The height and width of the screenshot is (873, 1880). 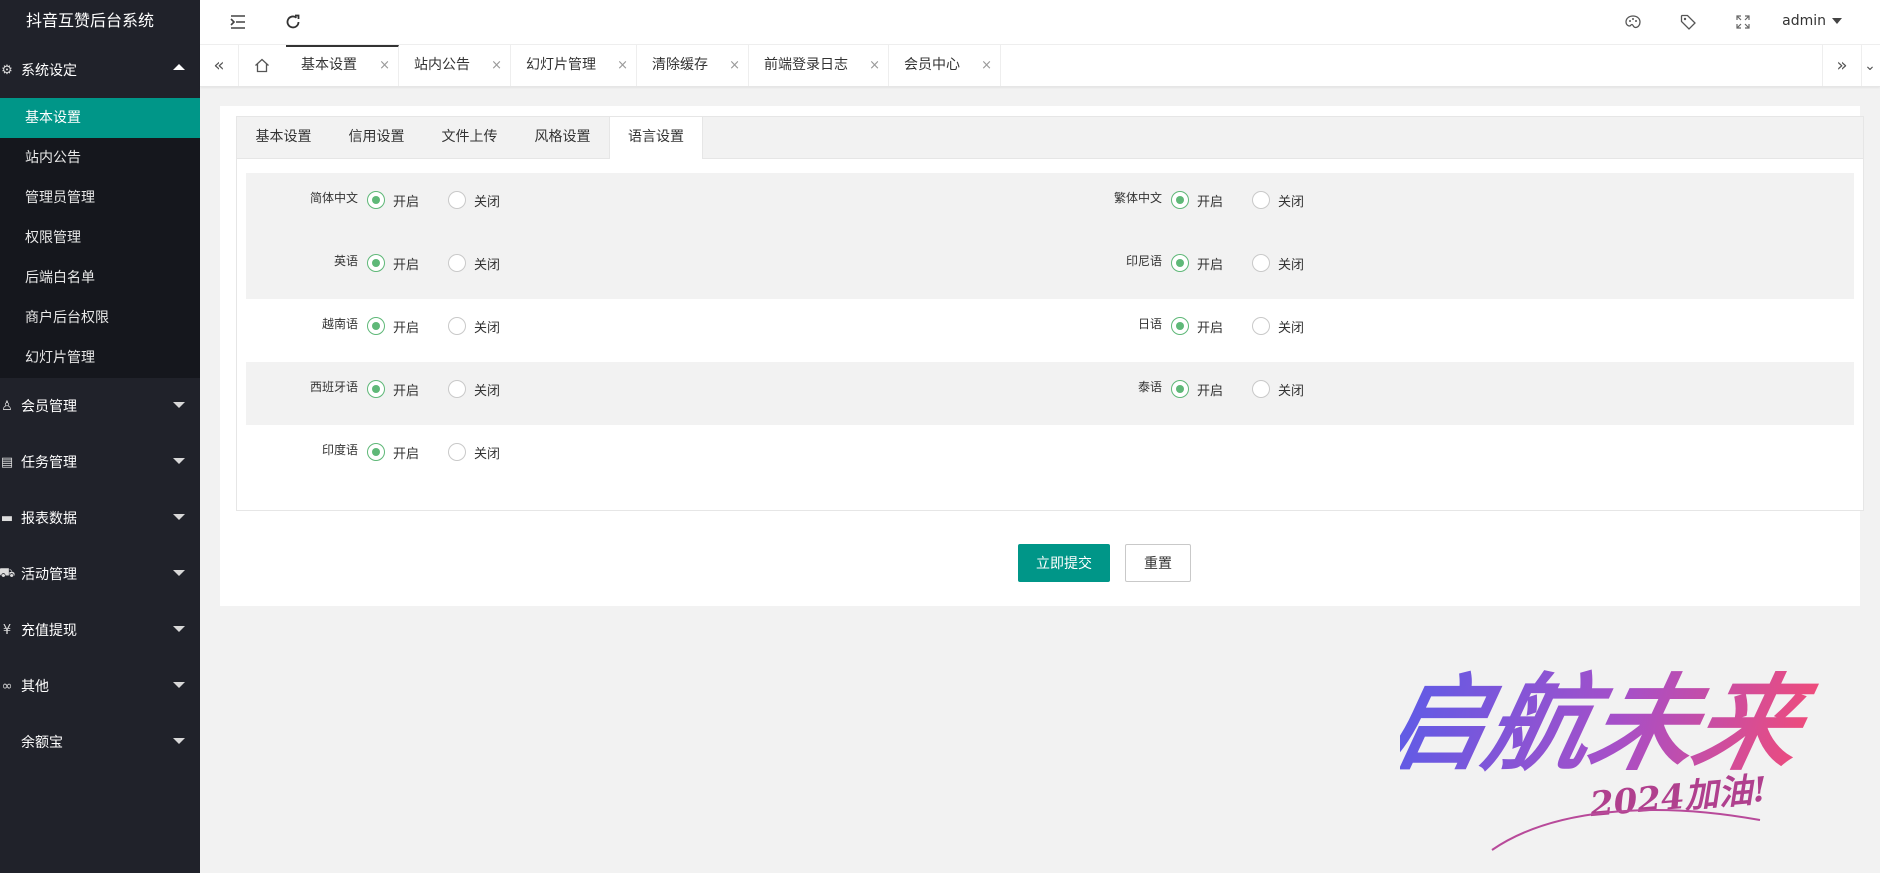 I want to click on tag-icon, so click(x=1688, y=22).